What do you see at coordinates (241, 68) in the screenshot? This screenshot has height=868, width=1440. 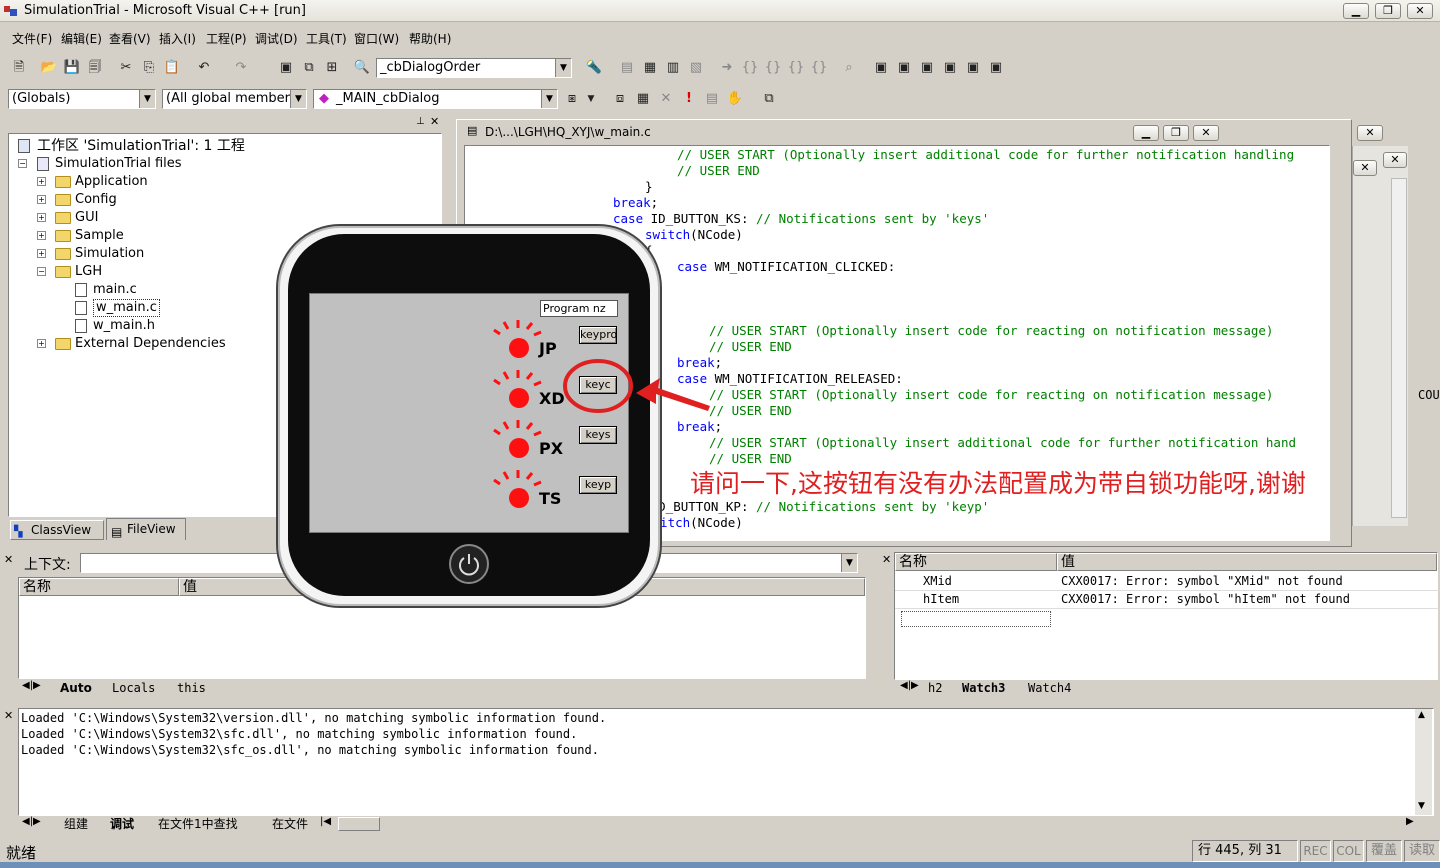 I see `redo-icon: ↷` at bounding box center [241, 68].